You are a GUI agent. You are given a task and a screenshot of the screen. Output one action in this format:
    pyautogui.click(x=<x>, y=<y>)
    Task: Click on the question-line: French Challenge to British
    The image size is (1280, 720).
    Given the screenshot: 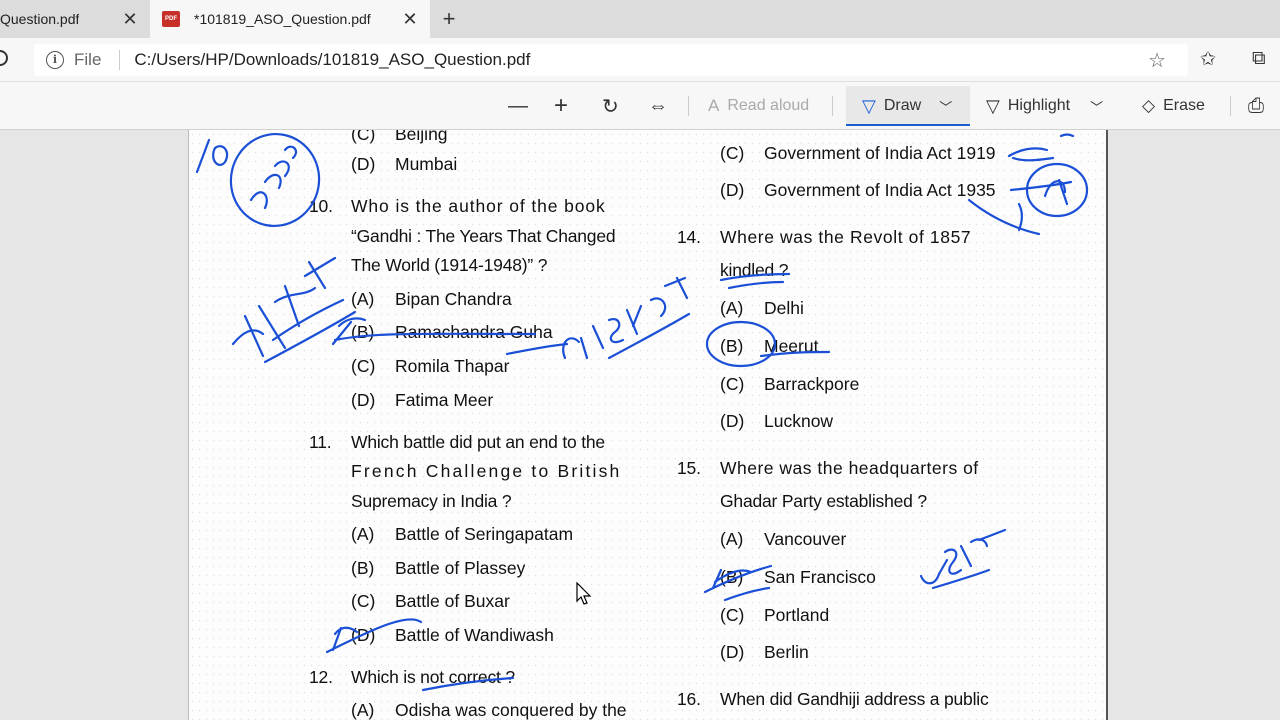 What is the action you would take?
    pyautogui.click(x=486, y=471)
    